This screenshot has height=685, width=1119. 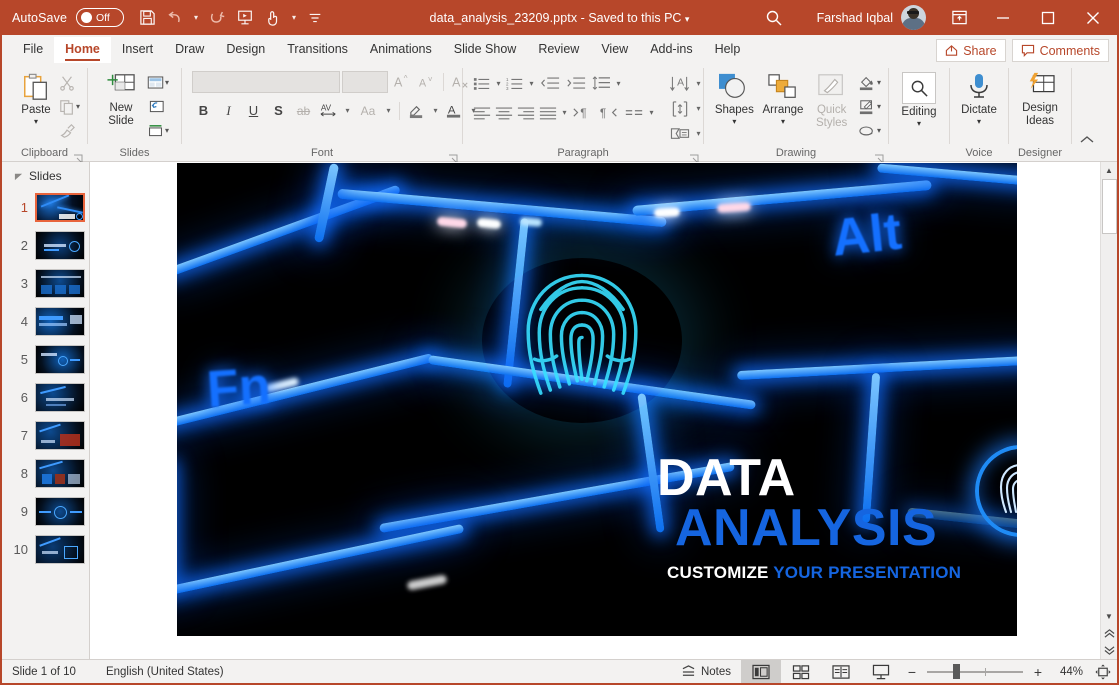 I want to click on columns-button, so click(x=634, y=112).